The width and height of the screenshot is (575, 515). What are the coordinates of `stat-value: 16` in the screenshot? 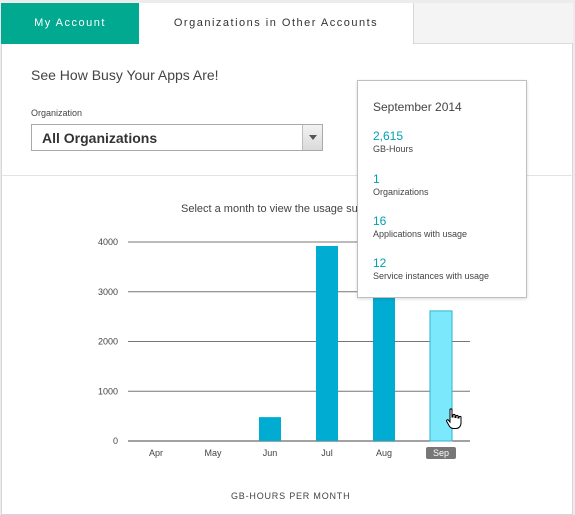 It's located at (380, 221).